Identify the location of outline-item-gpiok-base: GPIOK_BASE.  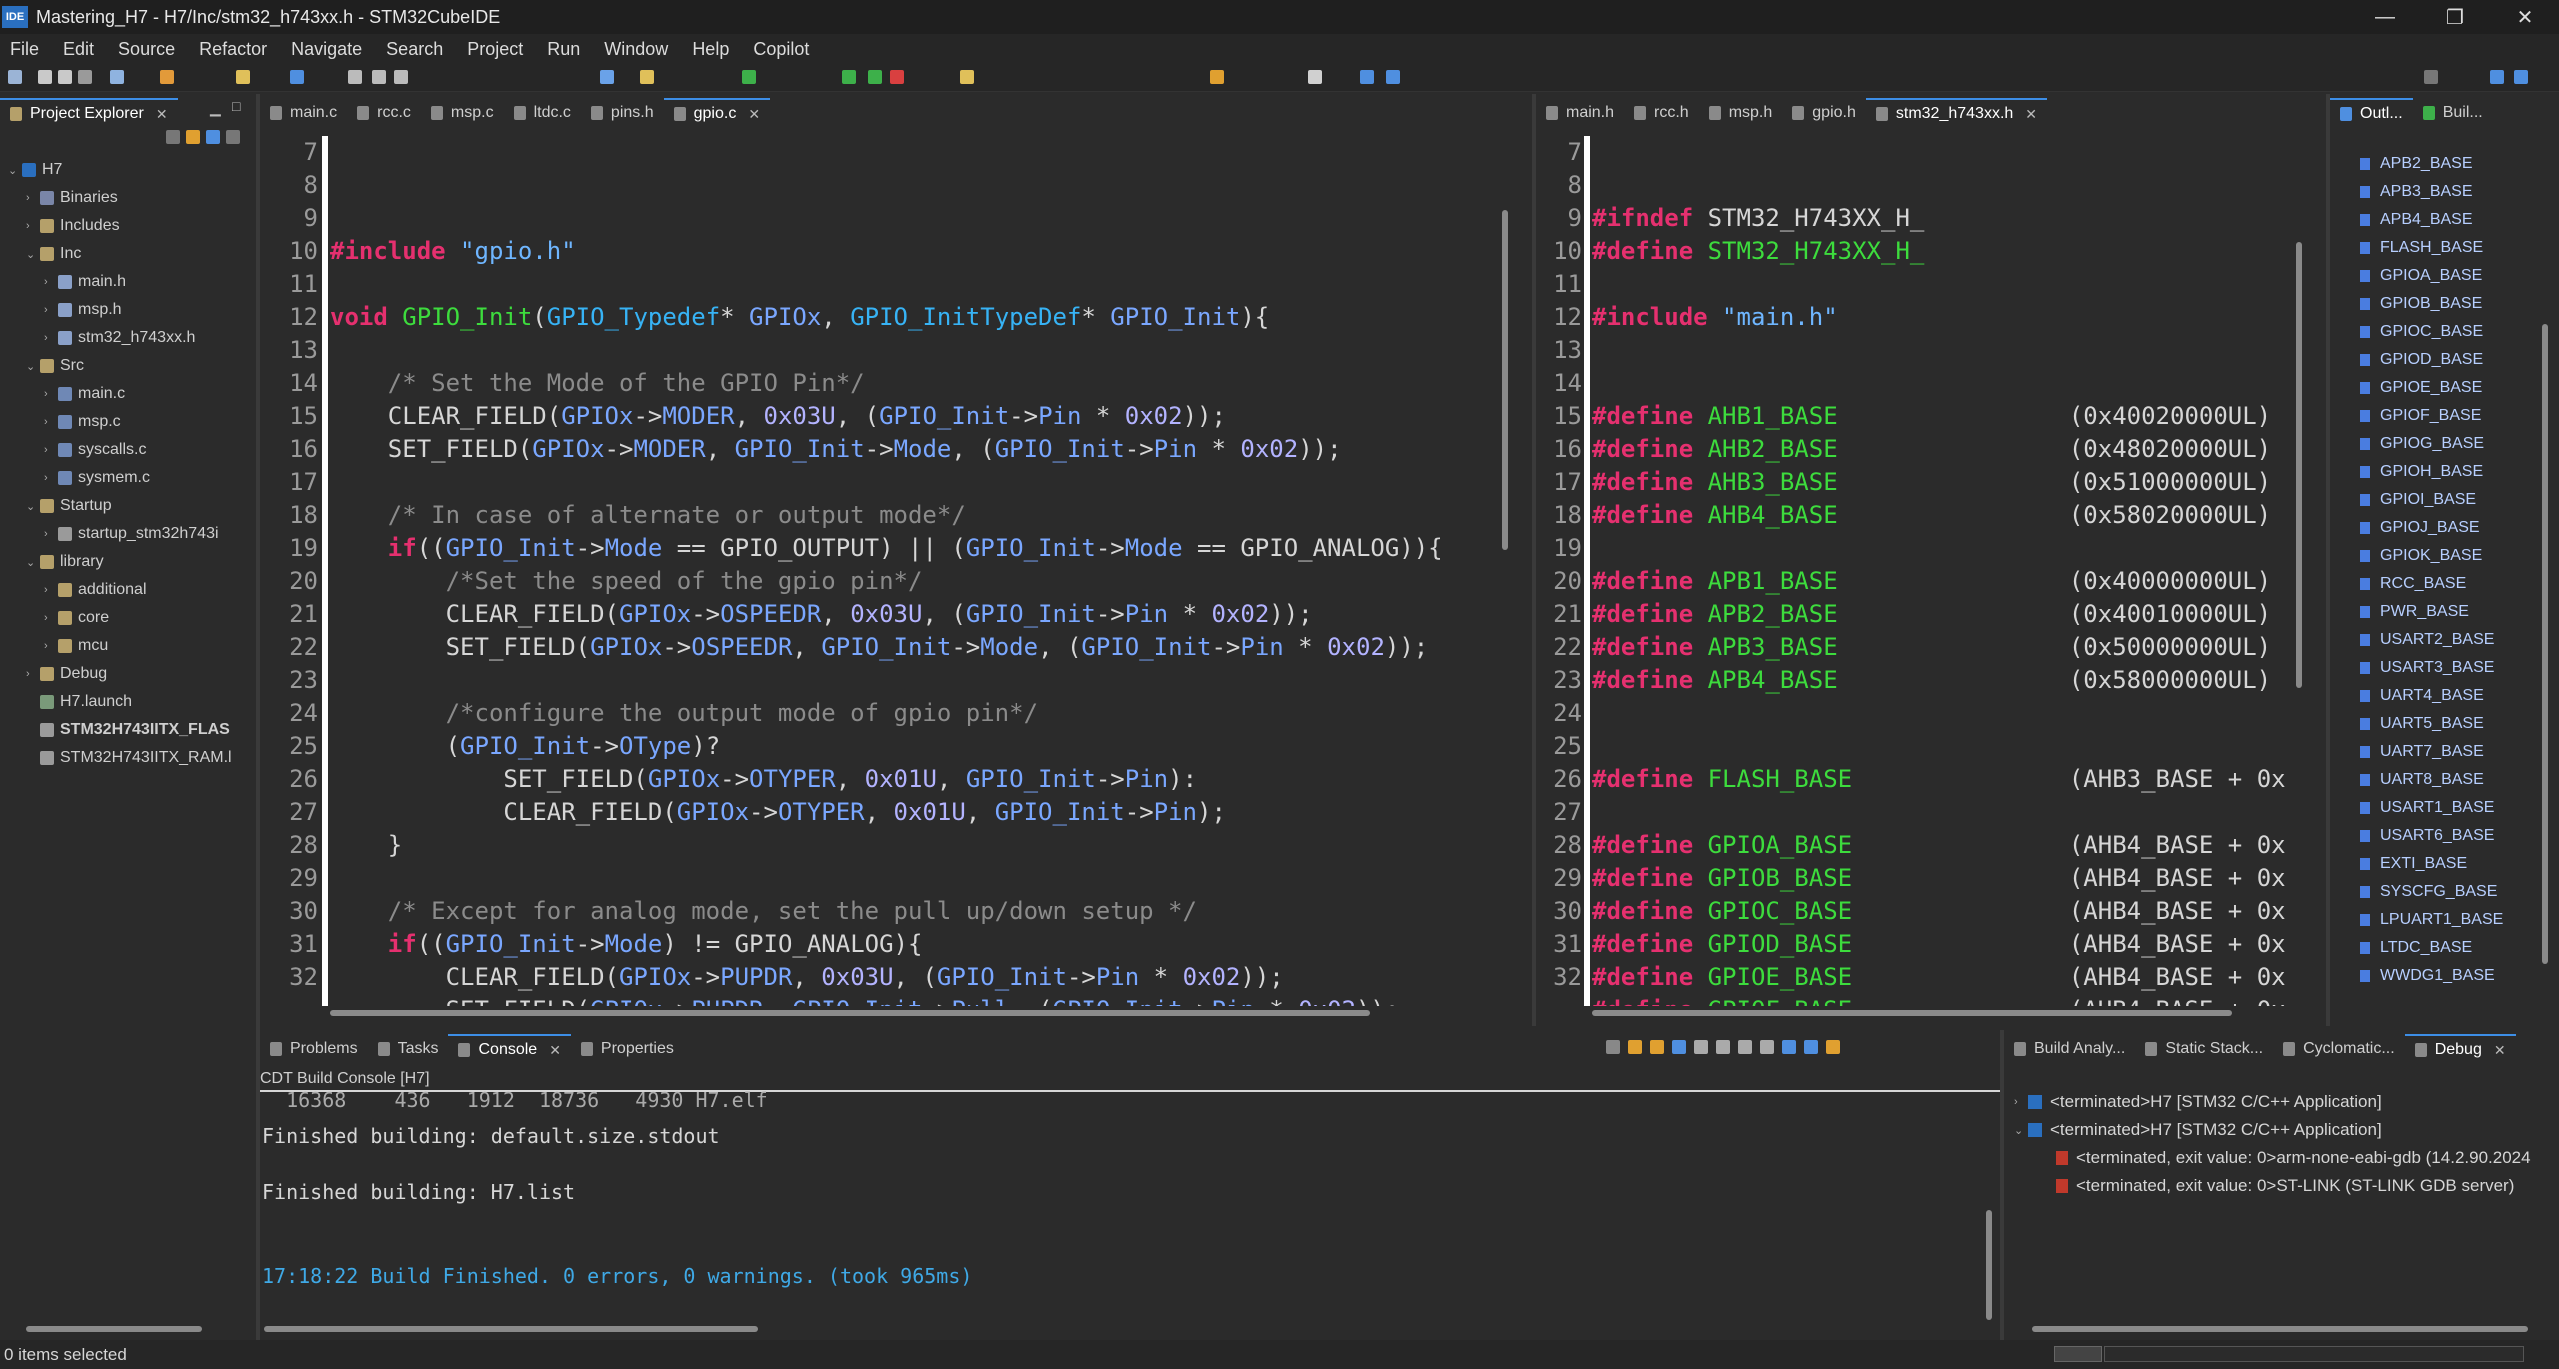
(2421, 556).